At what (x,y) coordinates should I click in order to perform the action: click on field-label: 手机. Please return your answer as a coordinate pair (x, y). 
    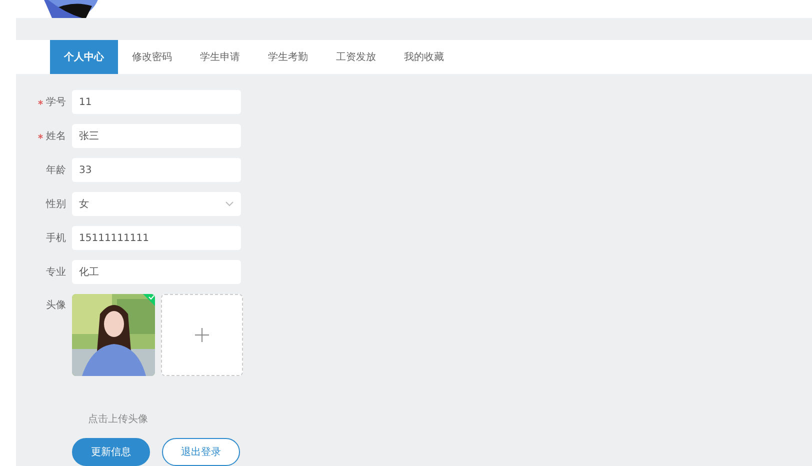
    Looking at the image, I should click on (56, 238).